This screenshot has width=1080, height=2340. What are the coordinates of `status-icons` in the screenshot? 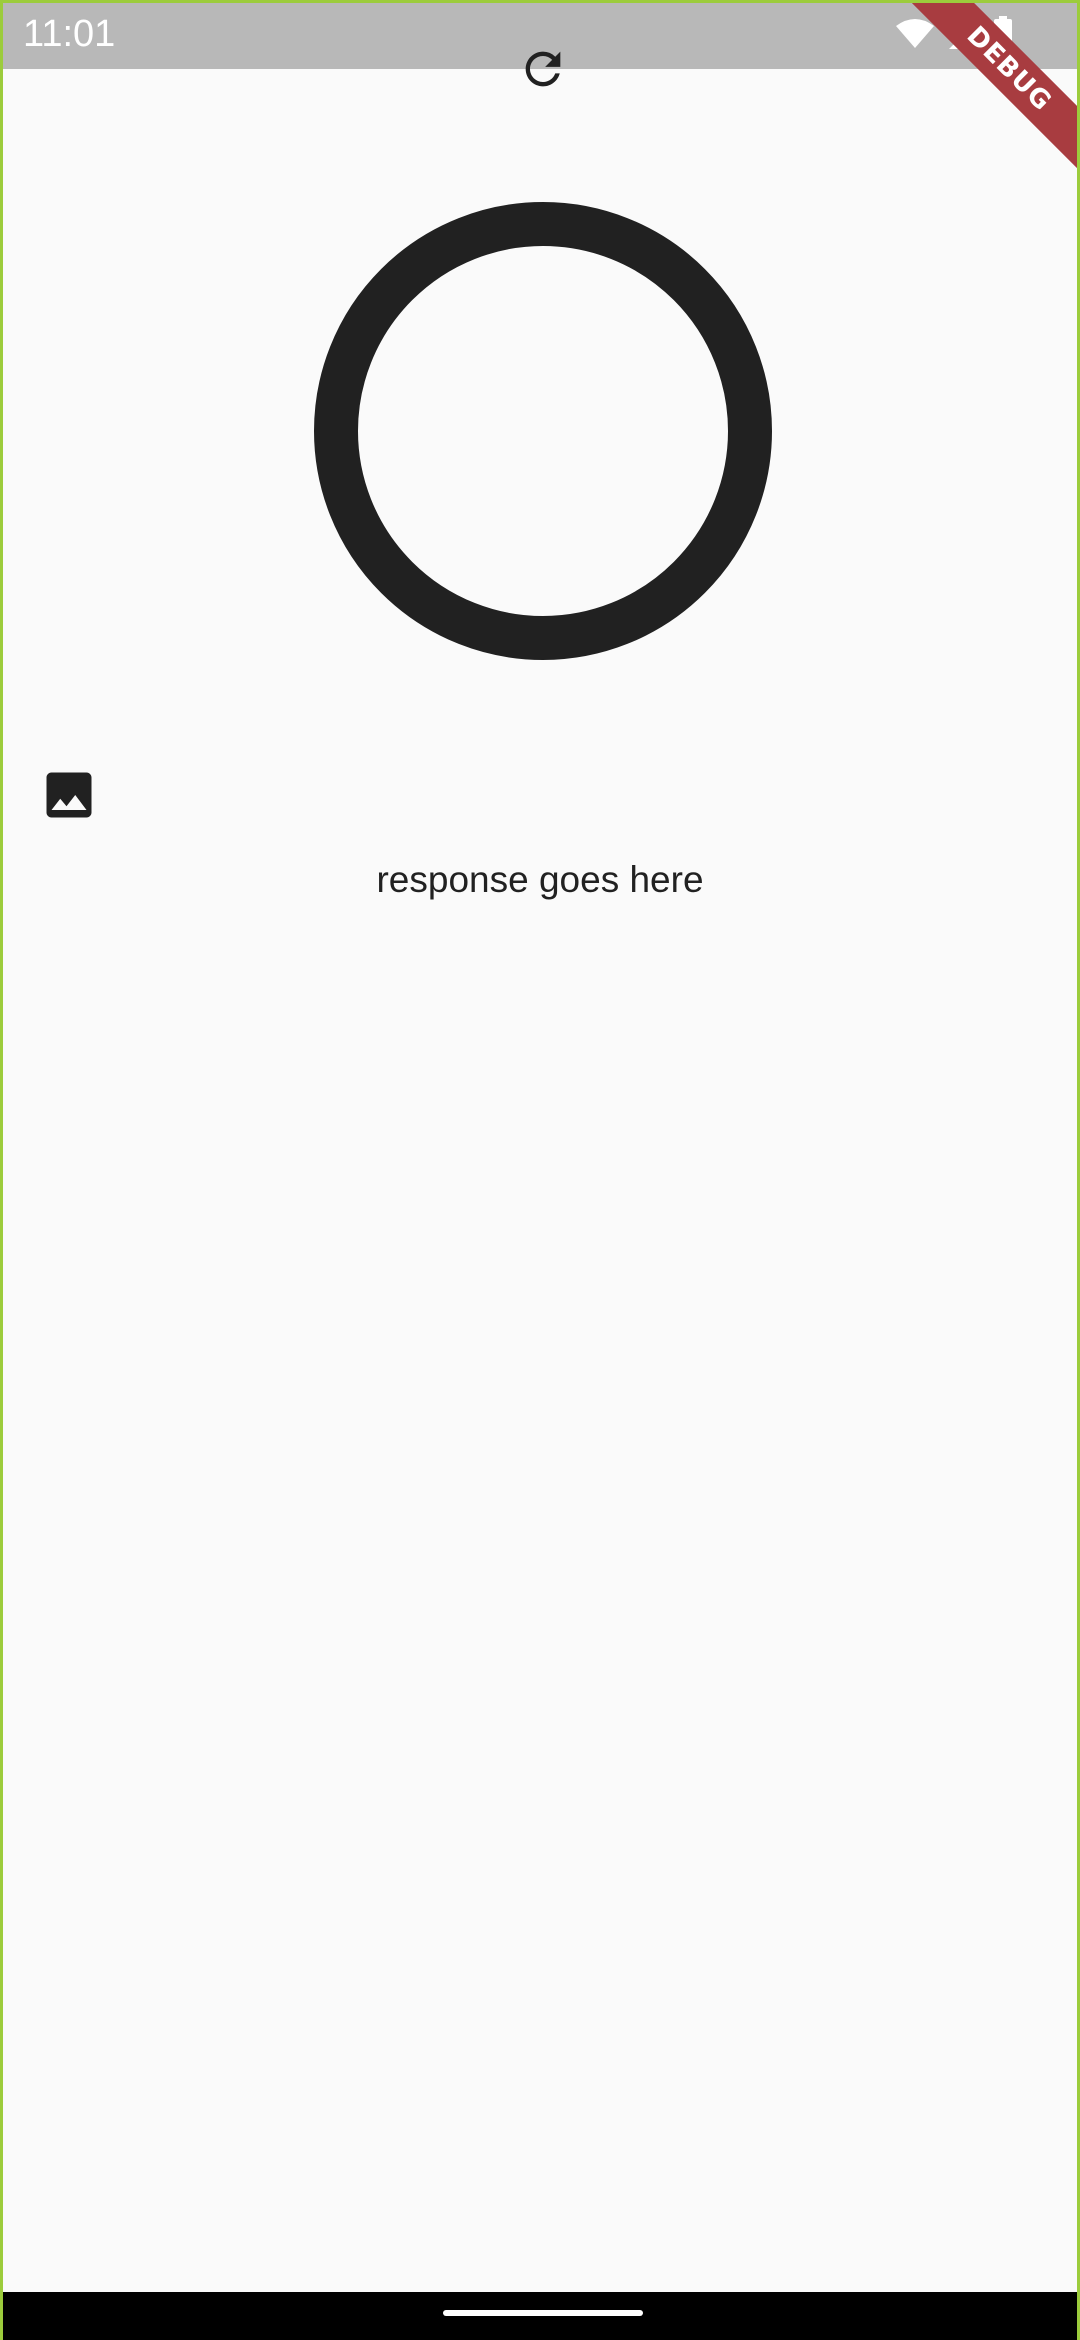 It's located at (954, 36).